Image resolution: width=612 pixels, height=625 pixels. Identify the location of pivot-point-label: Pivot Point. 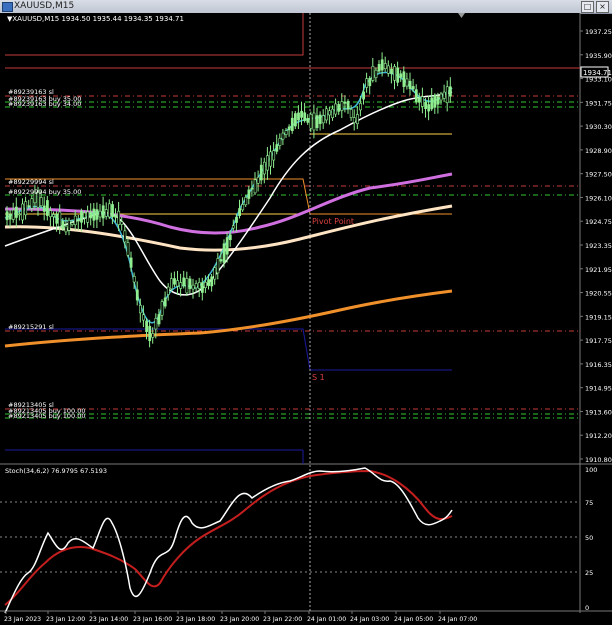
(333, 221).